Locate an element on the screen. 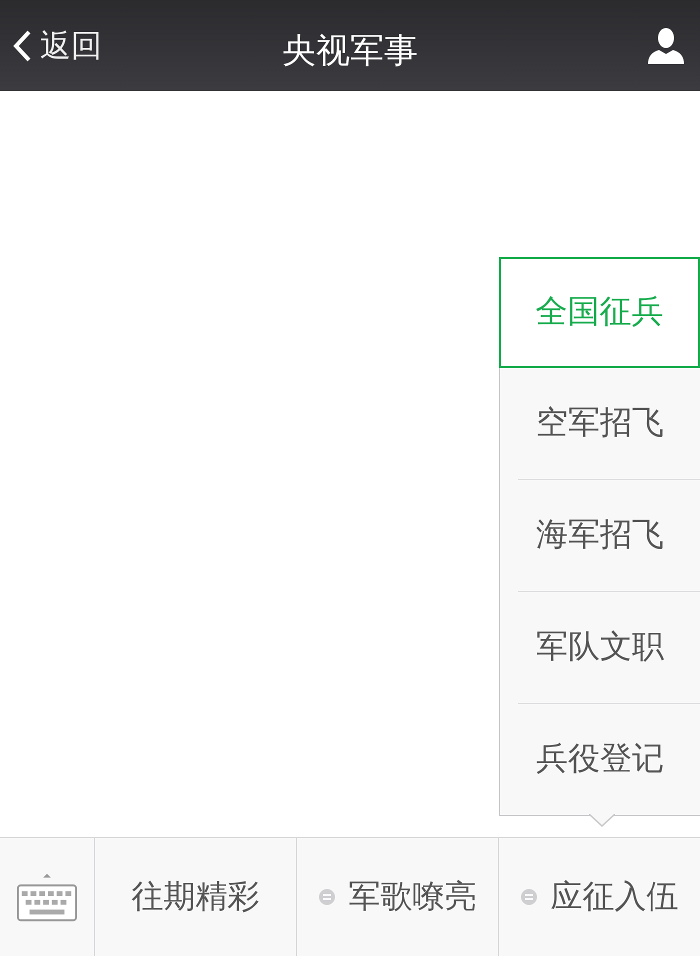  menu-item: 军队文职 is located at coordinates (609, 646).